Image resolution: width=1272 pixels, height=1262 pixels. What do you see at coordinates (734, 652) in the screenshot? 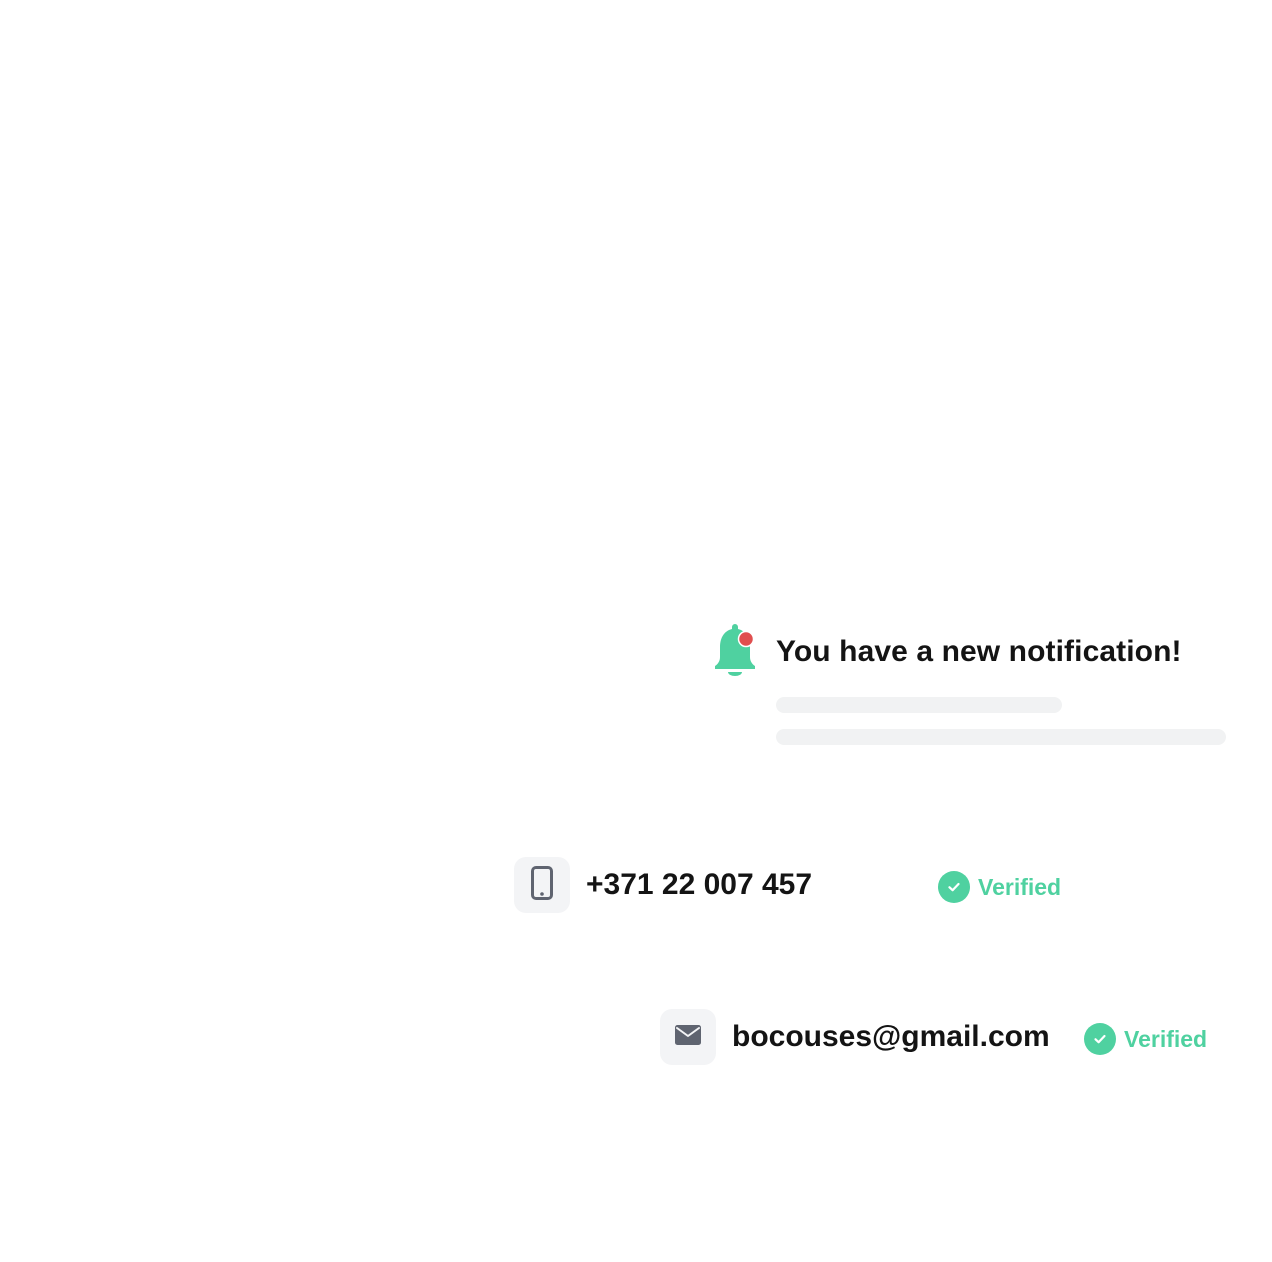
I see `bell-icon` at bounding box center [734, 652].